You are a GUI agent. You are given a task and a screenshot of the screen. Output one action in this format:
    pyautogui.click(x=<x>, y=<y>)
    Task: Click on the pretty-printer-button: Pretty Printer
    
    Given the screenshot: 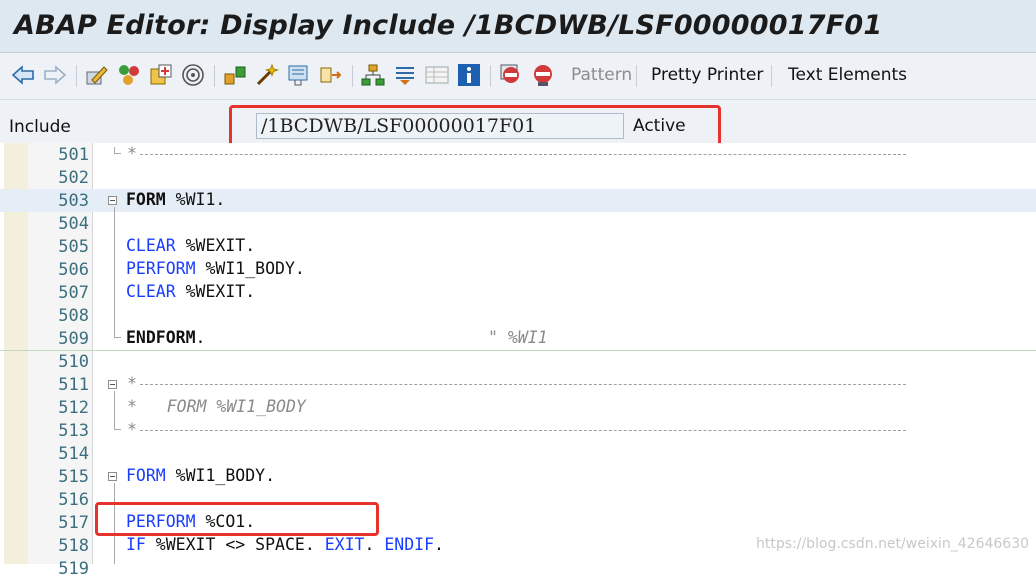 What is the action you would take?
    pyautogui.click(x=707, y=75)
    